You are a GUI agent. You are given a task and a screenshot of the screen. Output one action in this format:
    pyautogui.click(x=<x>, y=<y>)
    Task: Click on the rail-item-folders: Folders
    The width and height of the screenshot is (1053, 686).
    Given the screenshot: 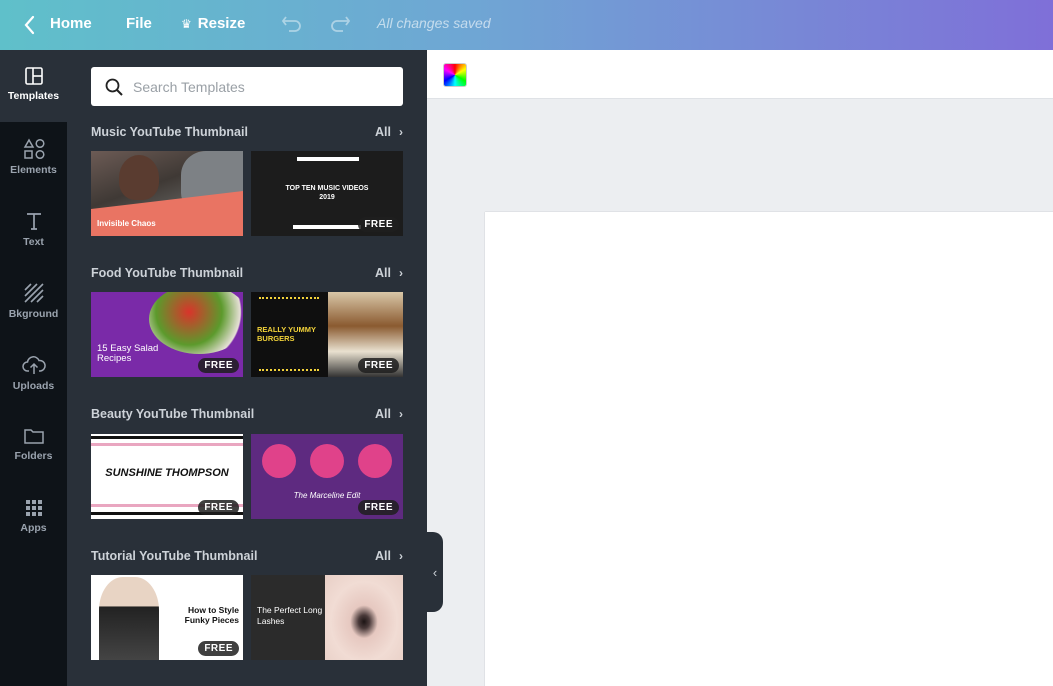 What is the action you would take?
    pyautogui.click(x=33, y=446)
    